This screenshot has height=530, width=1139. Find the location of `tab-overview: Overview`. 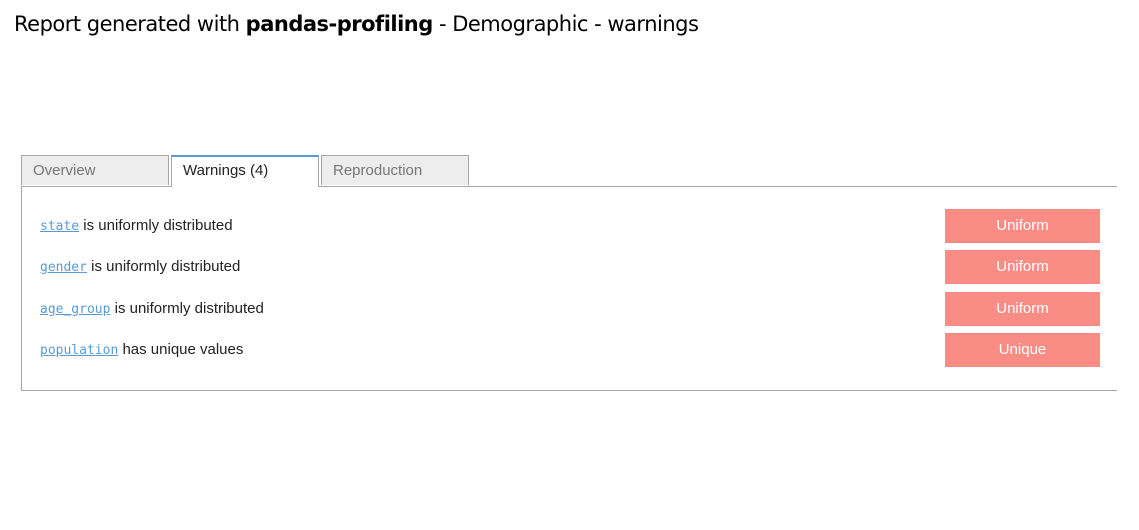

tab-overview: Overview is located at coordinates (95, 170).